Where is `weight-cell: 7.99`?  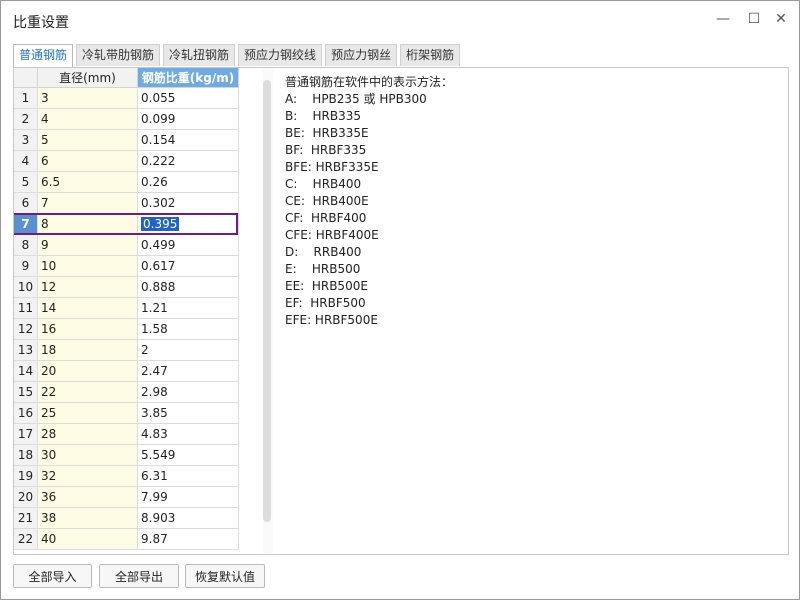
weight-cell: 7.99 is located at coordinates (188, 497).